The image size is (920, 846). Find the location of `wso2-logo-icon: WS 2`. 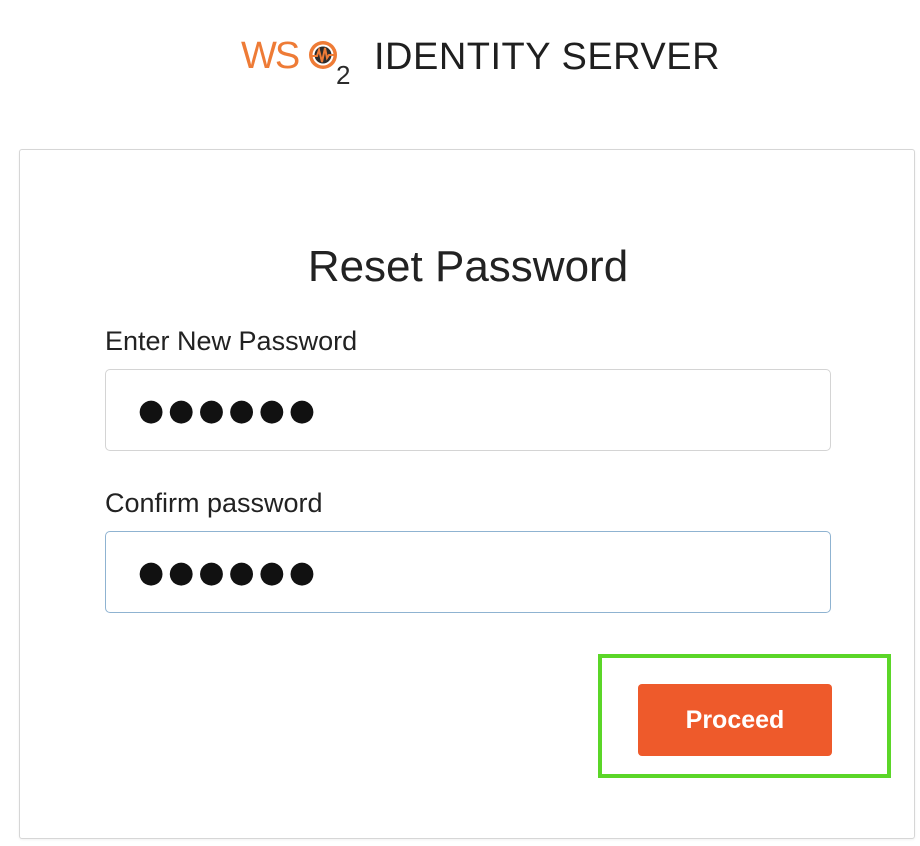

wso2-logo-icon: WS 2 is located at coordinates (295, 60).